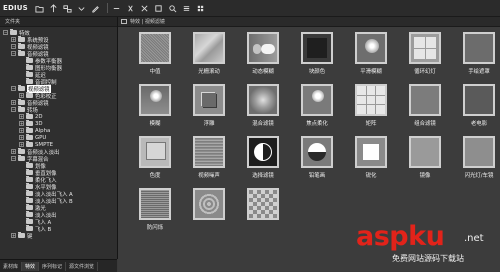  I want to click on tab-effects: 特效, so click(31, 266).